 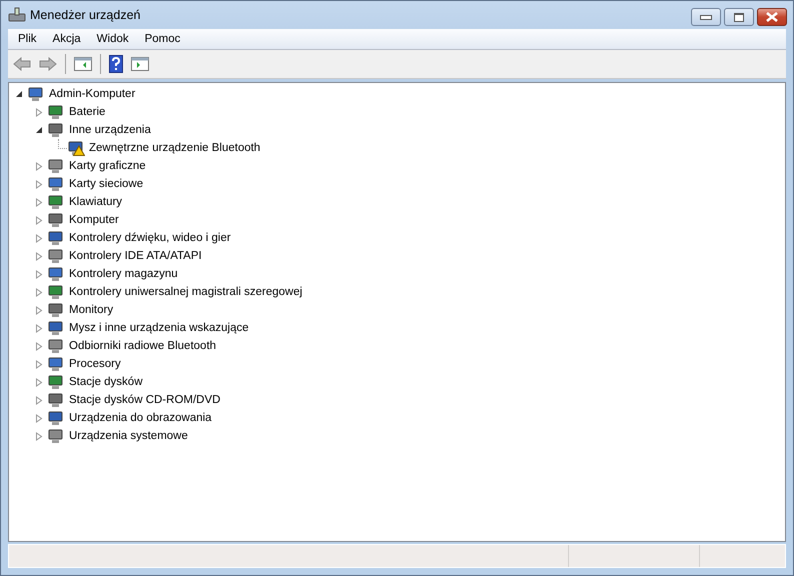 I want to click on tree-item: Stacje dysków, so click(x=106, y=382).